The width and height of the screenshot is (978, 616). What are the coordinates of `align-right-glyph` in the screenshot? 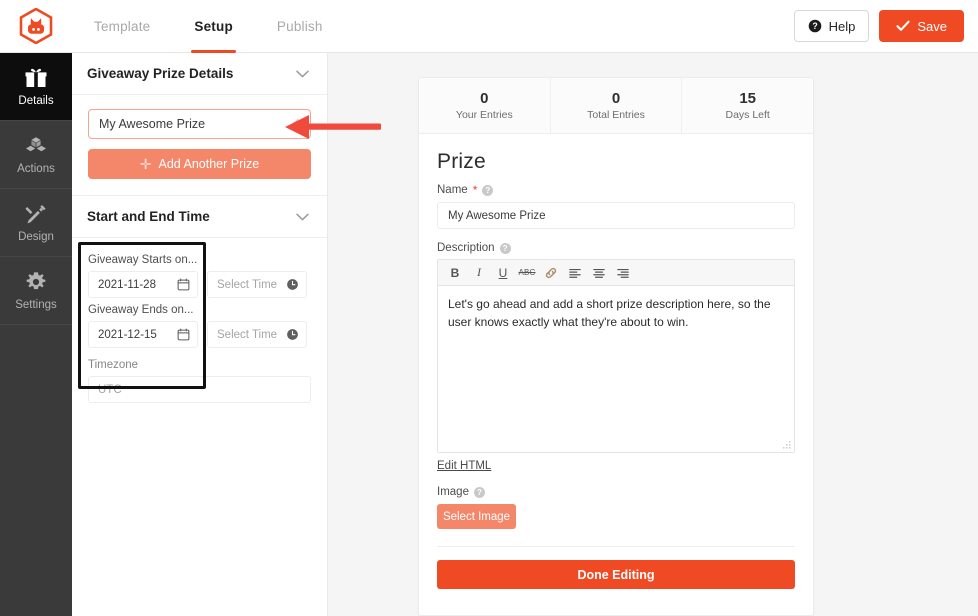 It's located at (623, 273).